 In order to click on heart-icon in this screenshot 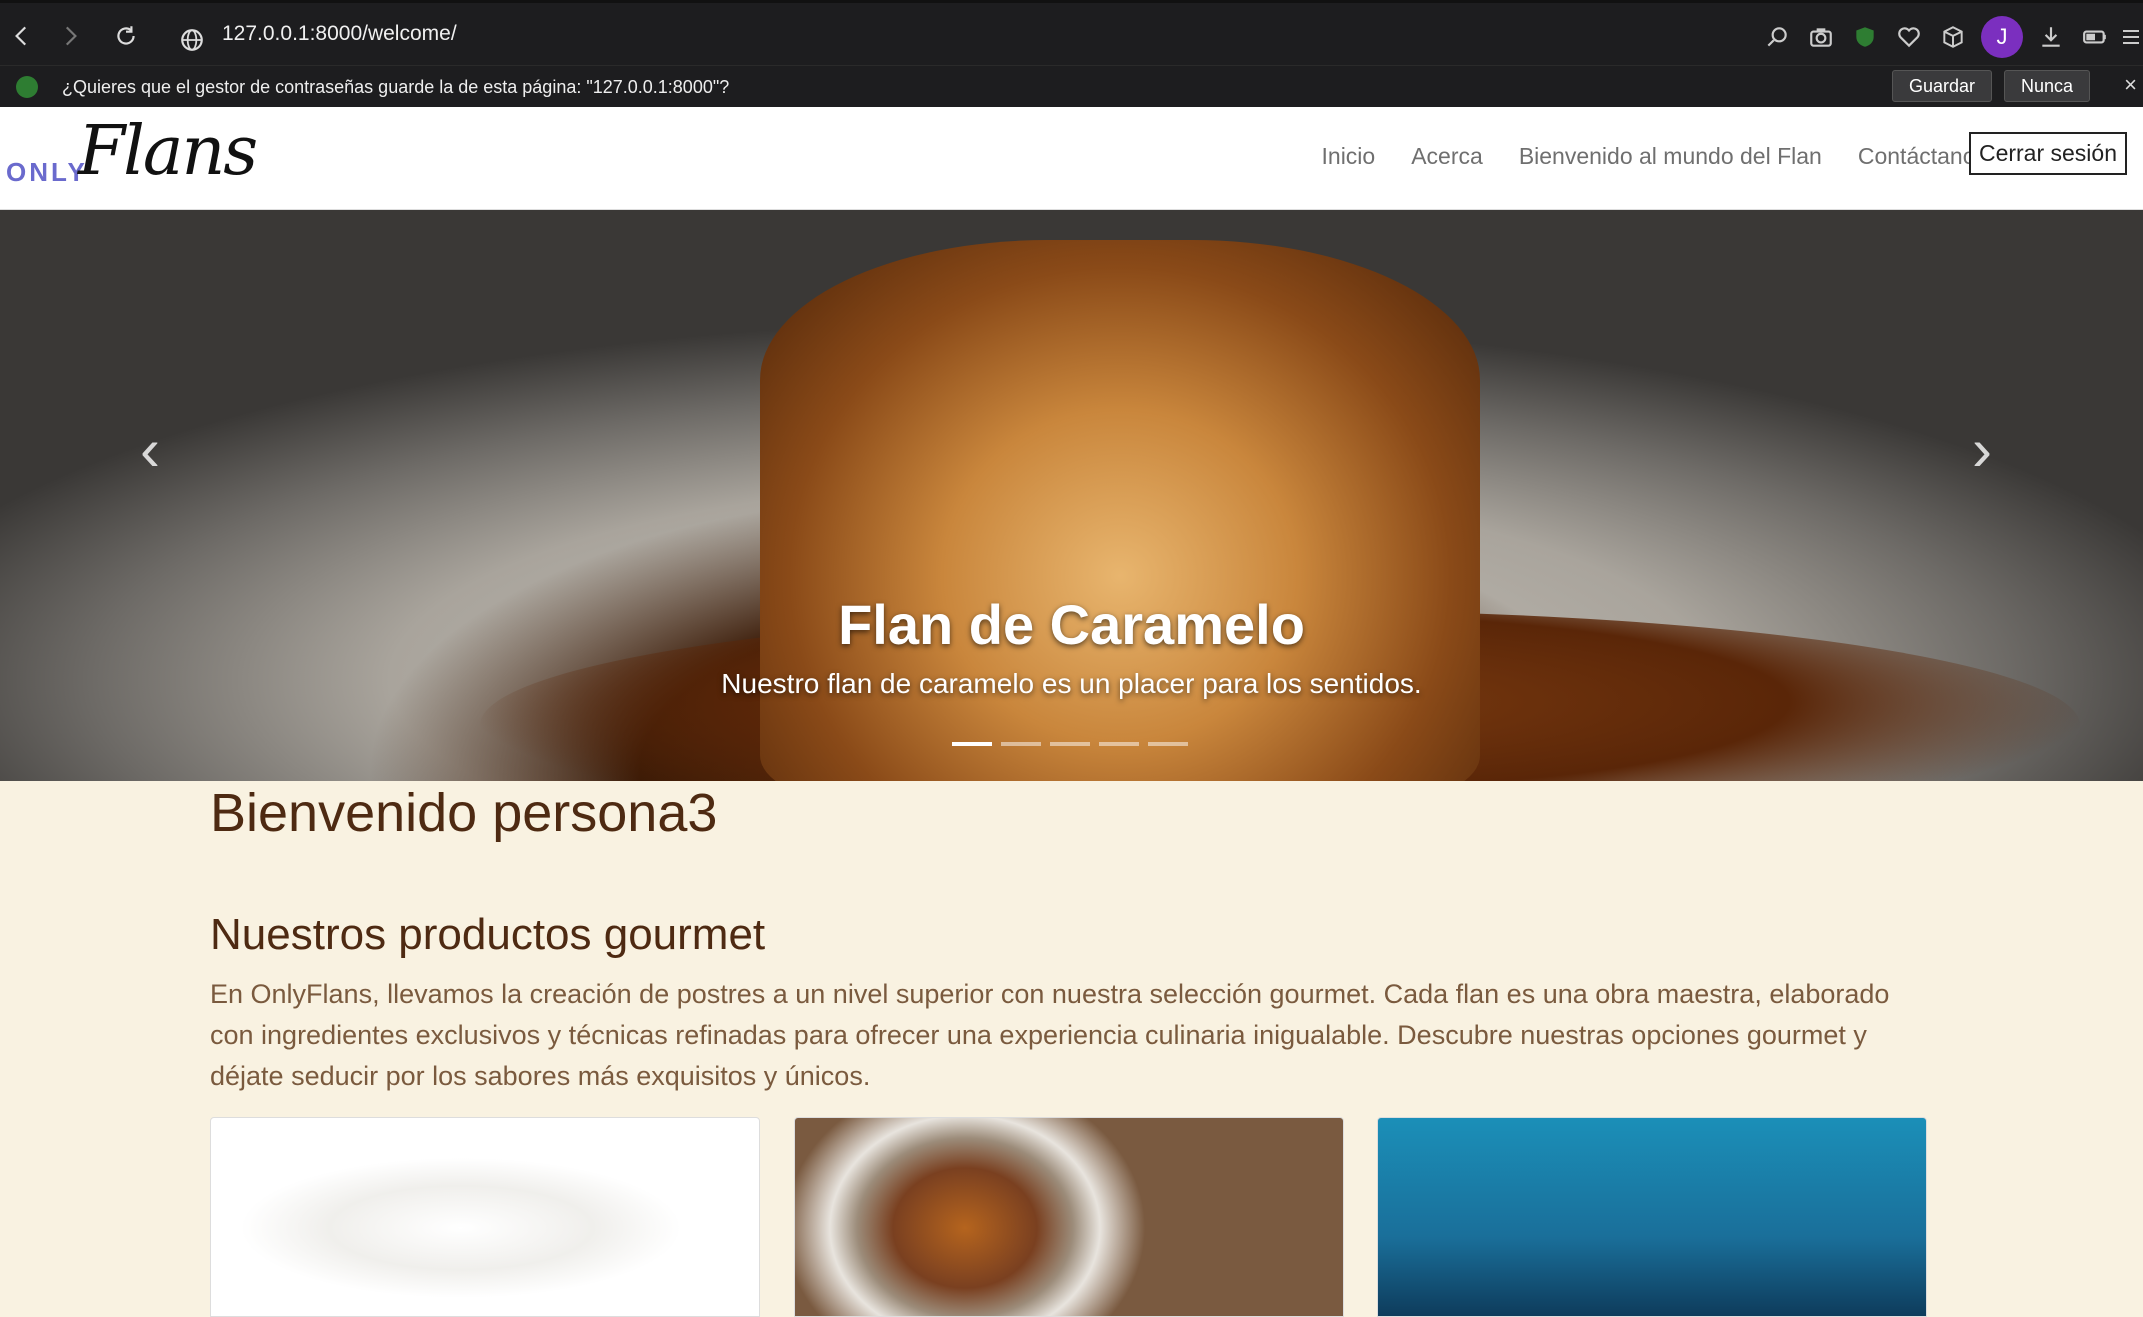, I will do `click(1909, 37)`.